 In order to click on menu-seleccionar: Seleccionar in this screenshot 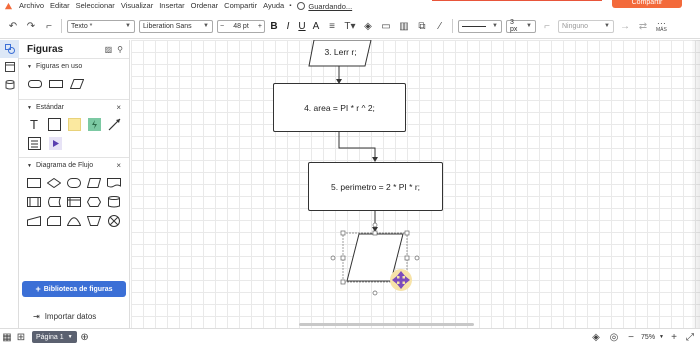, I will do `click(95, 6)`.